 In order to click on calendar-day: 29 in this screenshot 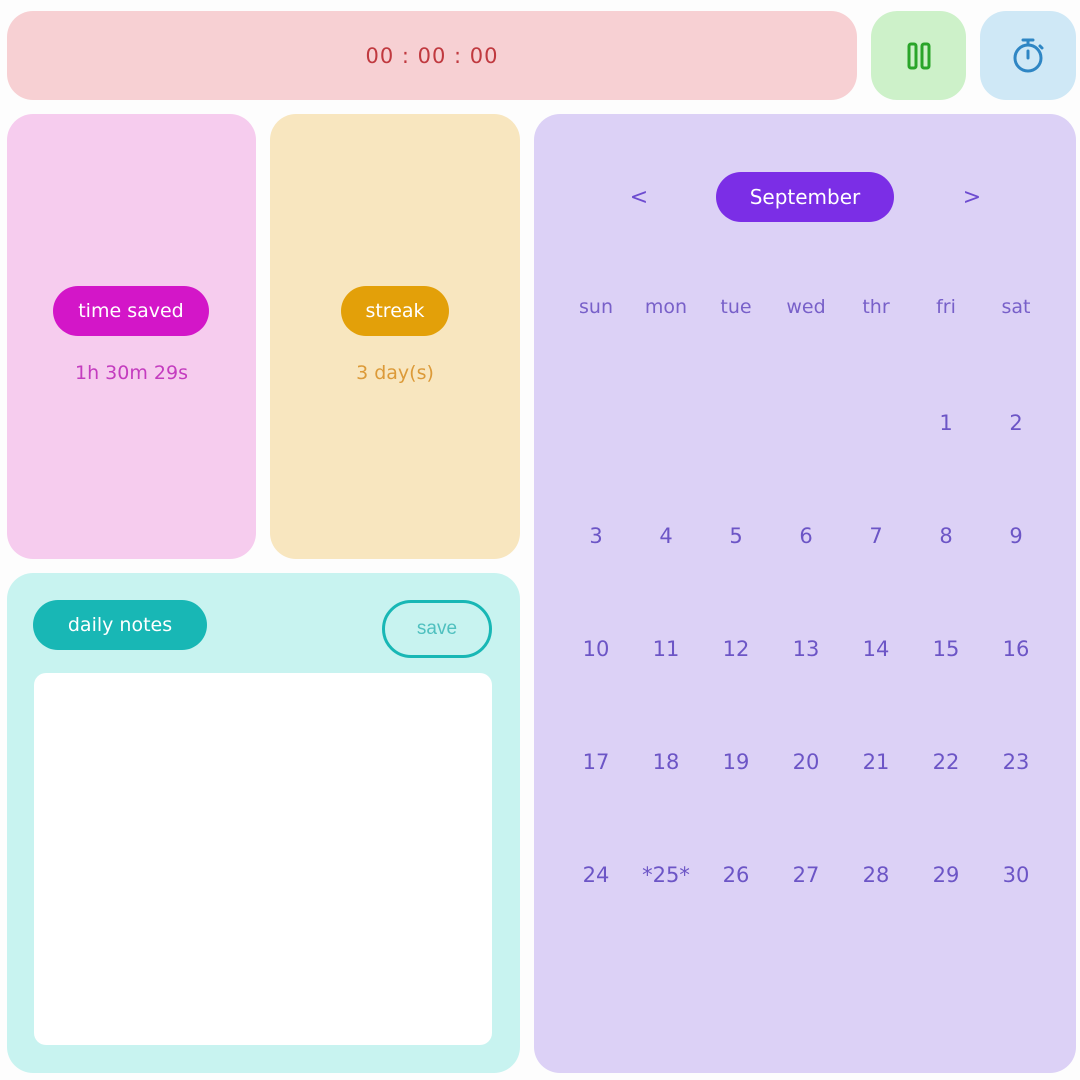, I will do `click(946, 875)`.